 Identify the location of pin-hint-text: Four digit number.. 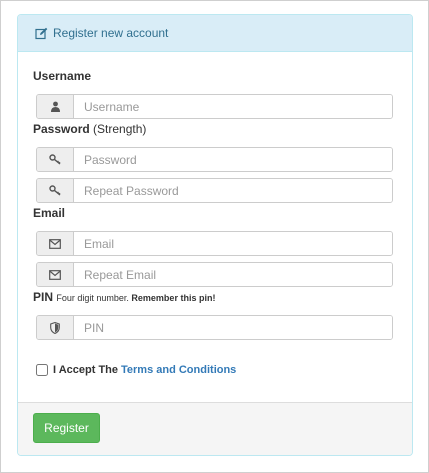
(92, 298).